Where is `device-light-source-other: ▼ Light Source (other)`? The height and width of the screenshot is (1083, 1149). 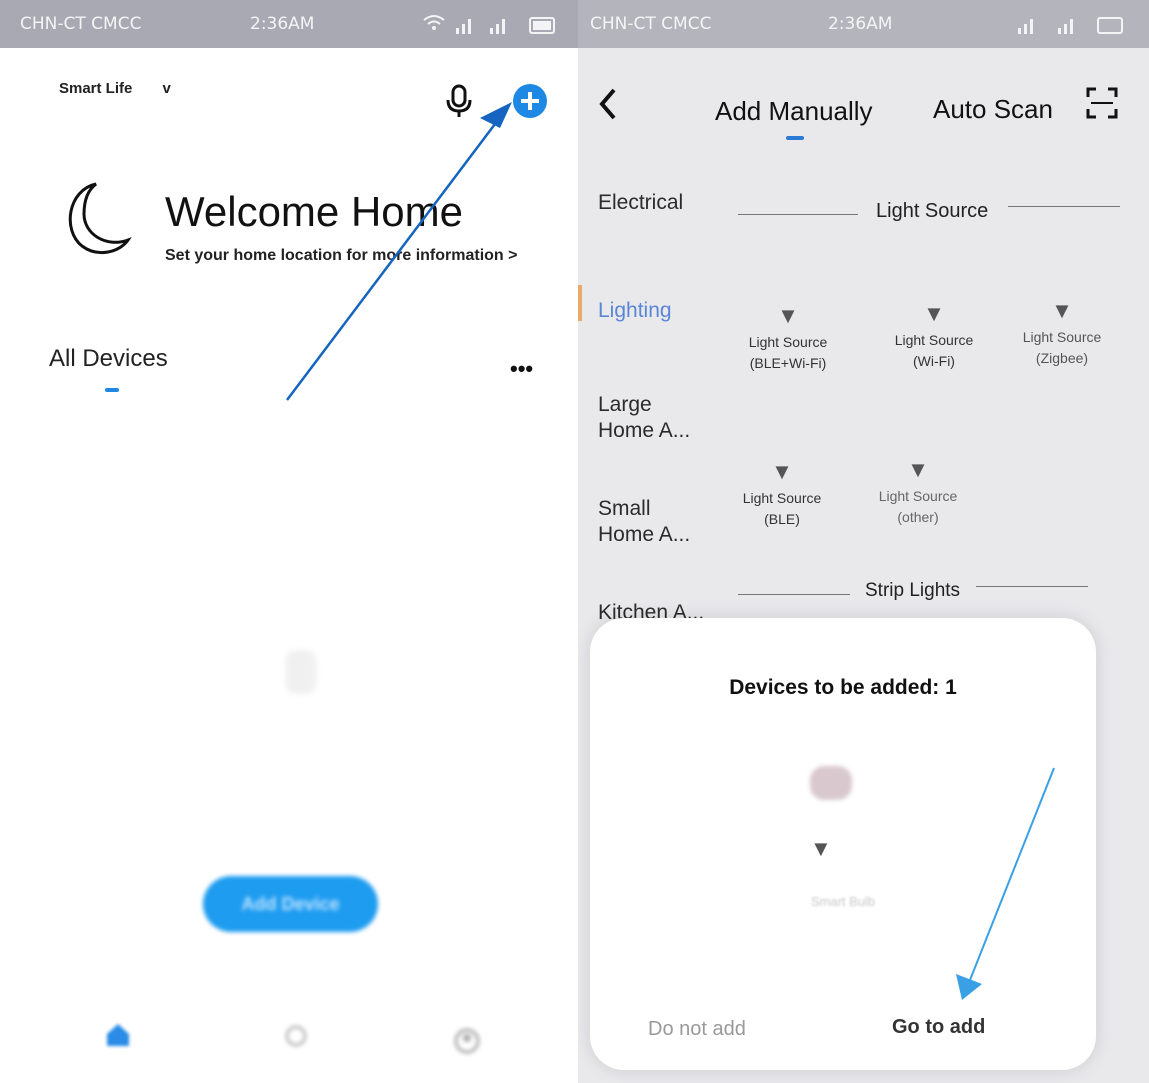
device-light-source-other: ▼ Light Source (other) is located at coordinates (918, 493).